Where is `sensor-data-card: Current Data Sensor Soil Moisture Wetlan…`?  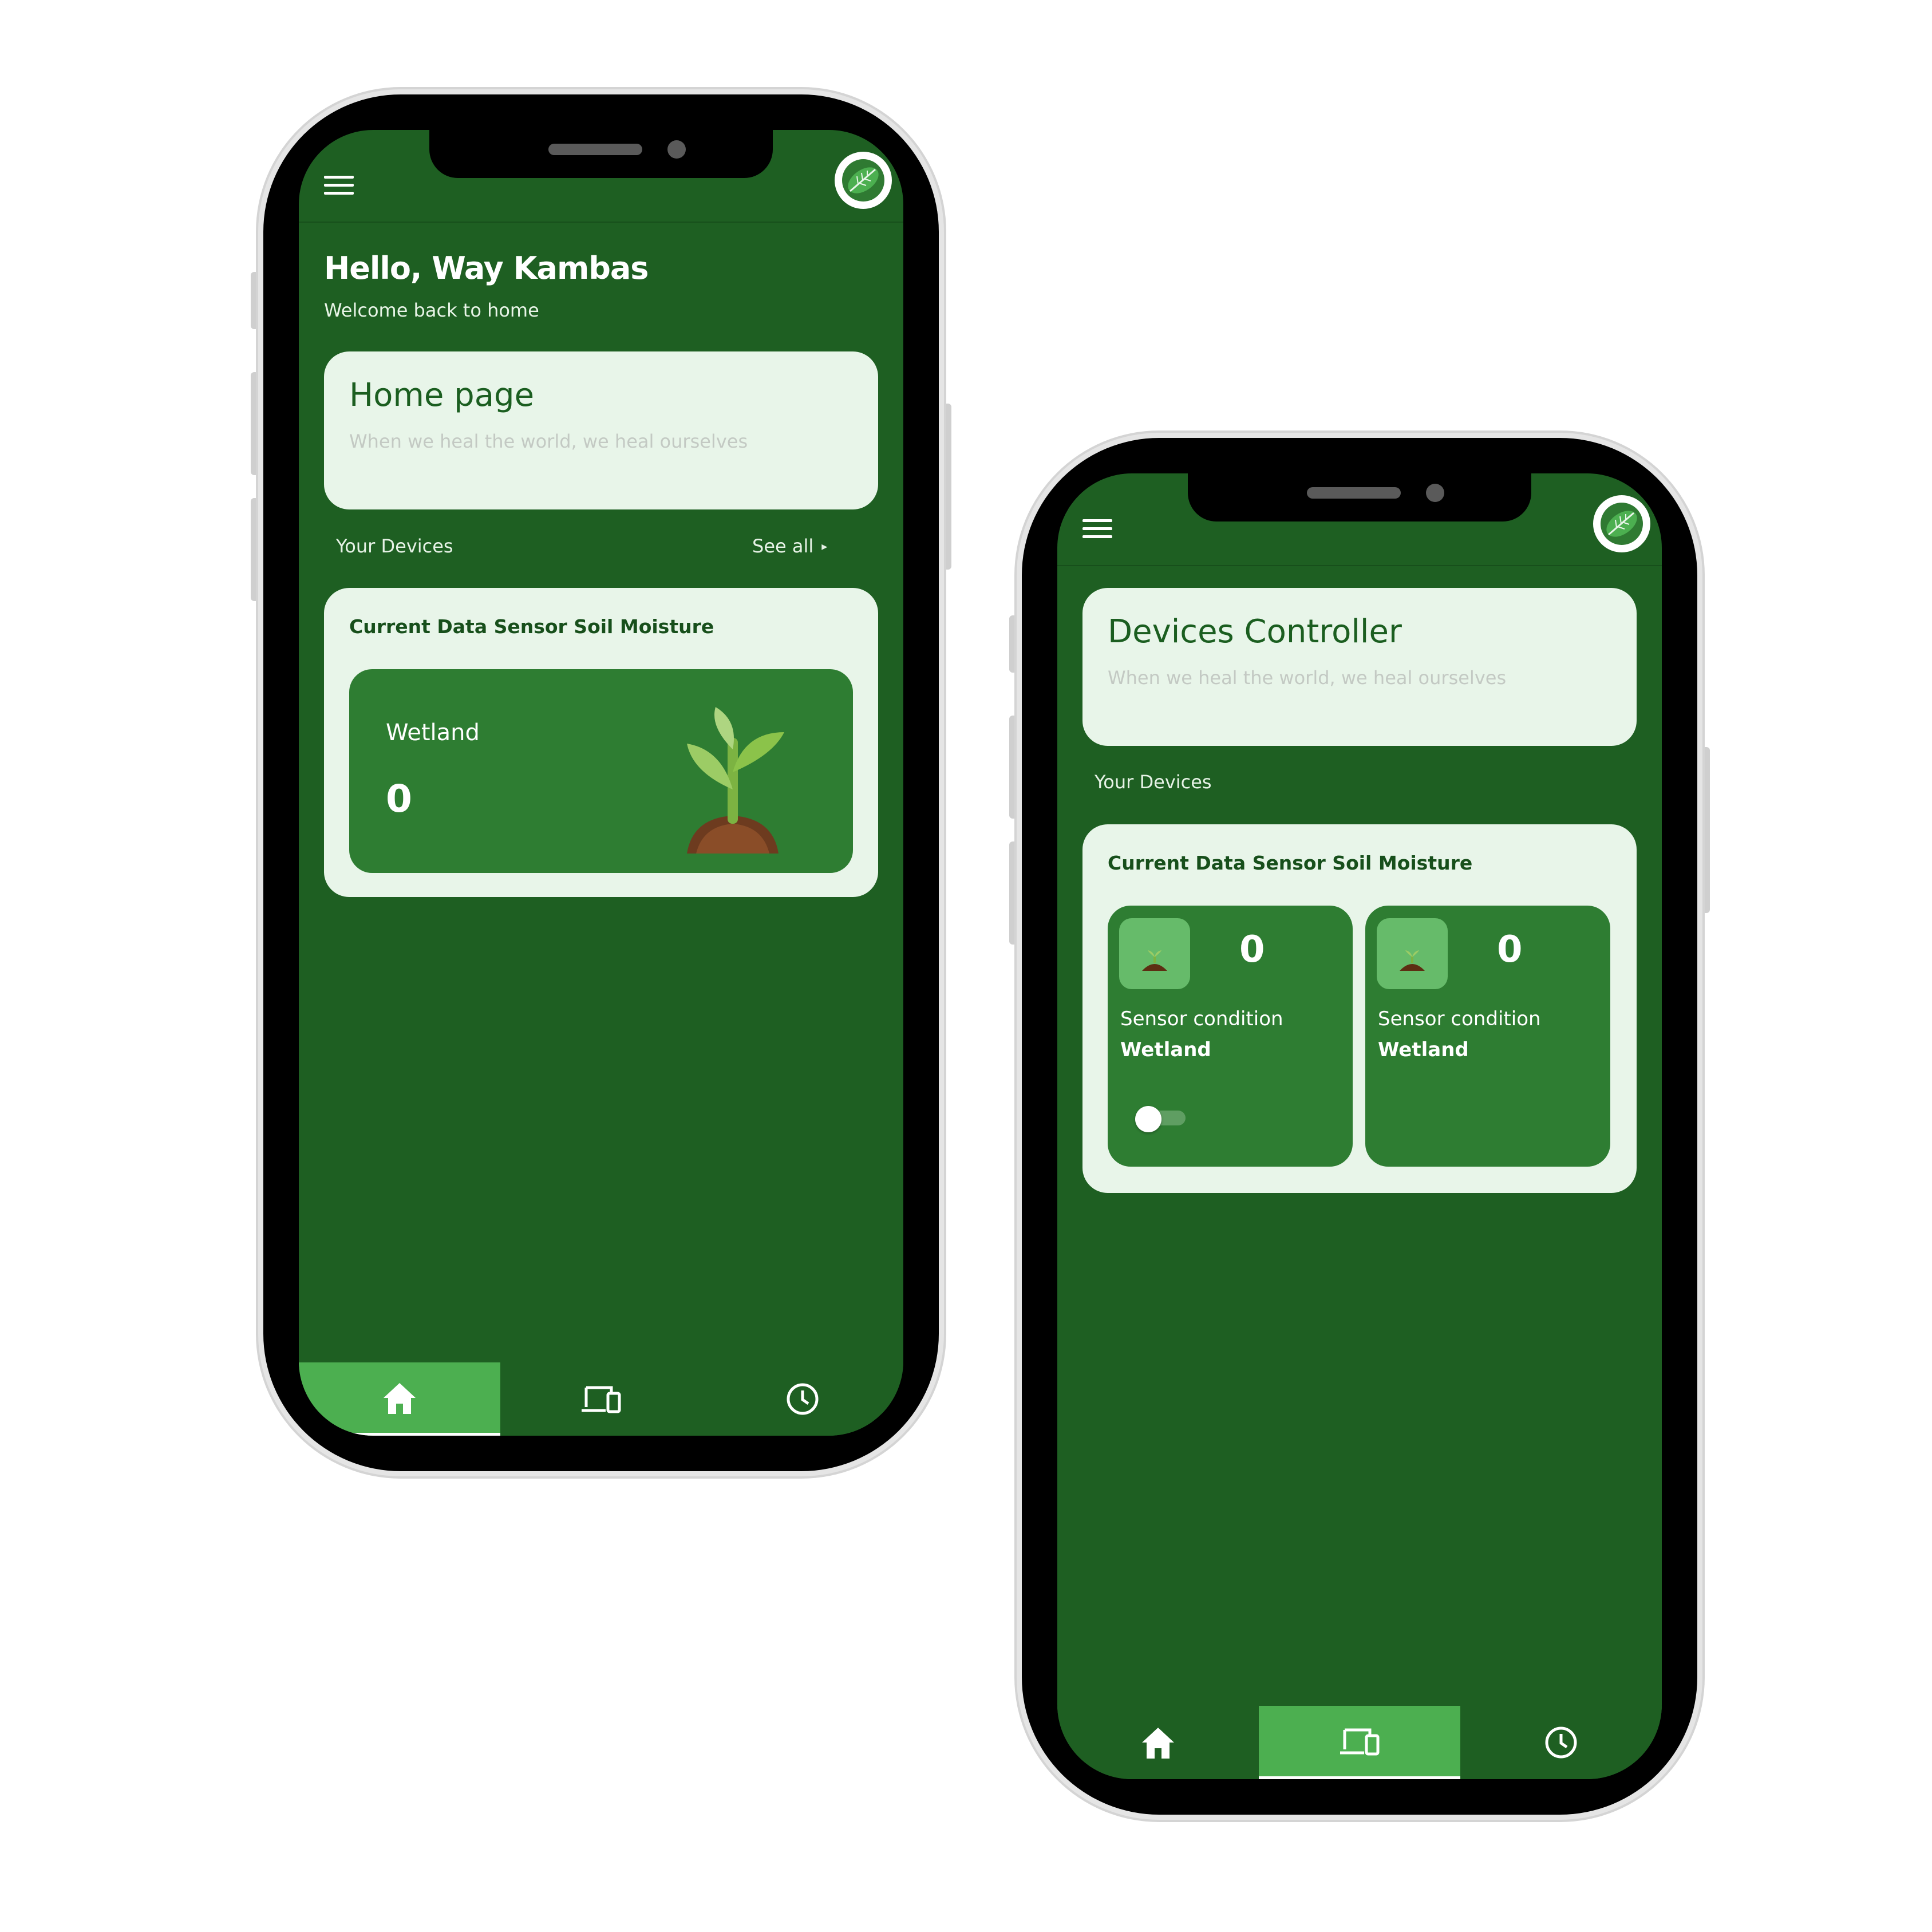
sensor-data-card: Current Data Sensor Soil Moisture Wetlan… is located at coordinates (601, 742).